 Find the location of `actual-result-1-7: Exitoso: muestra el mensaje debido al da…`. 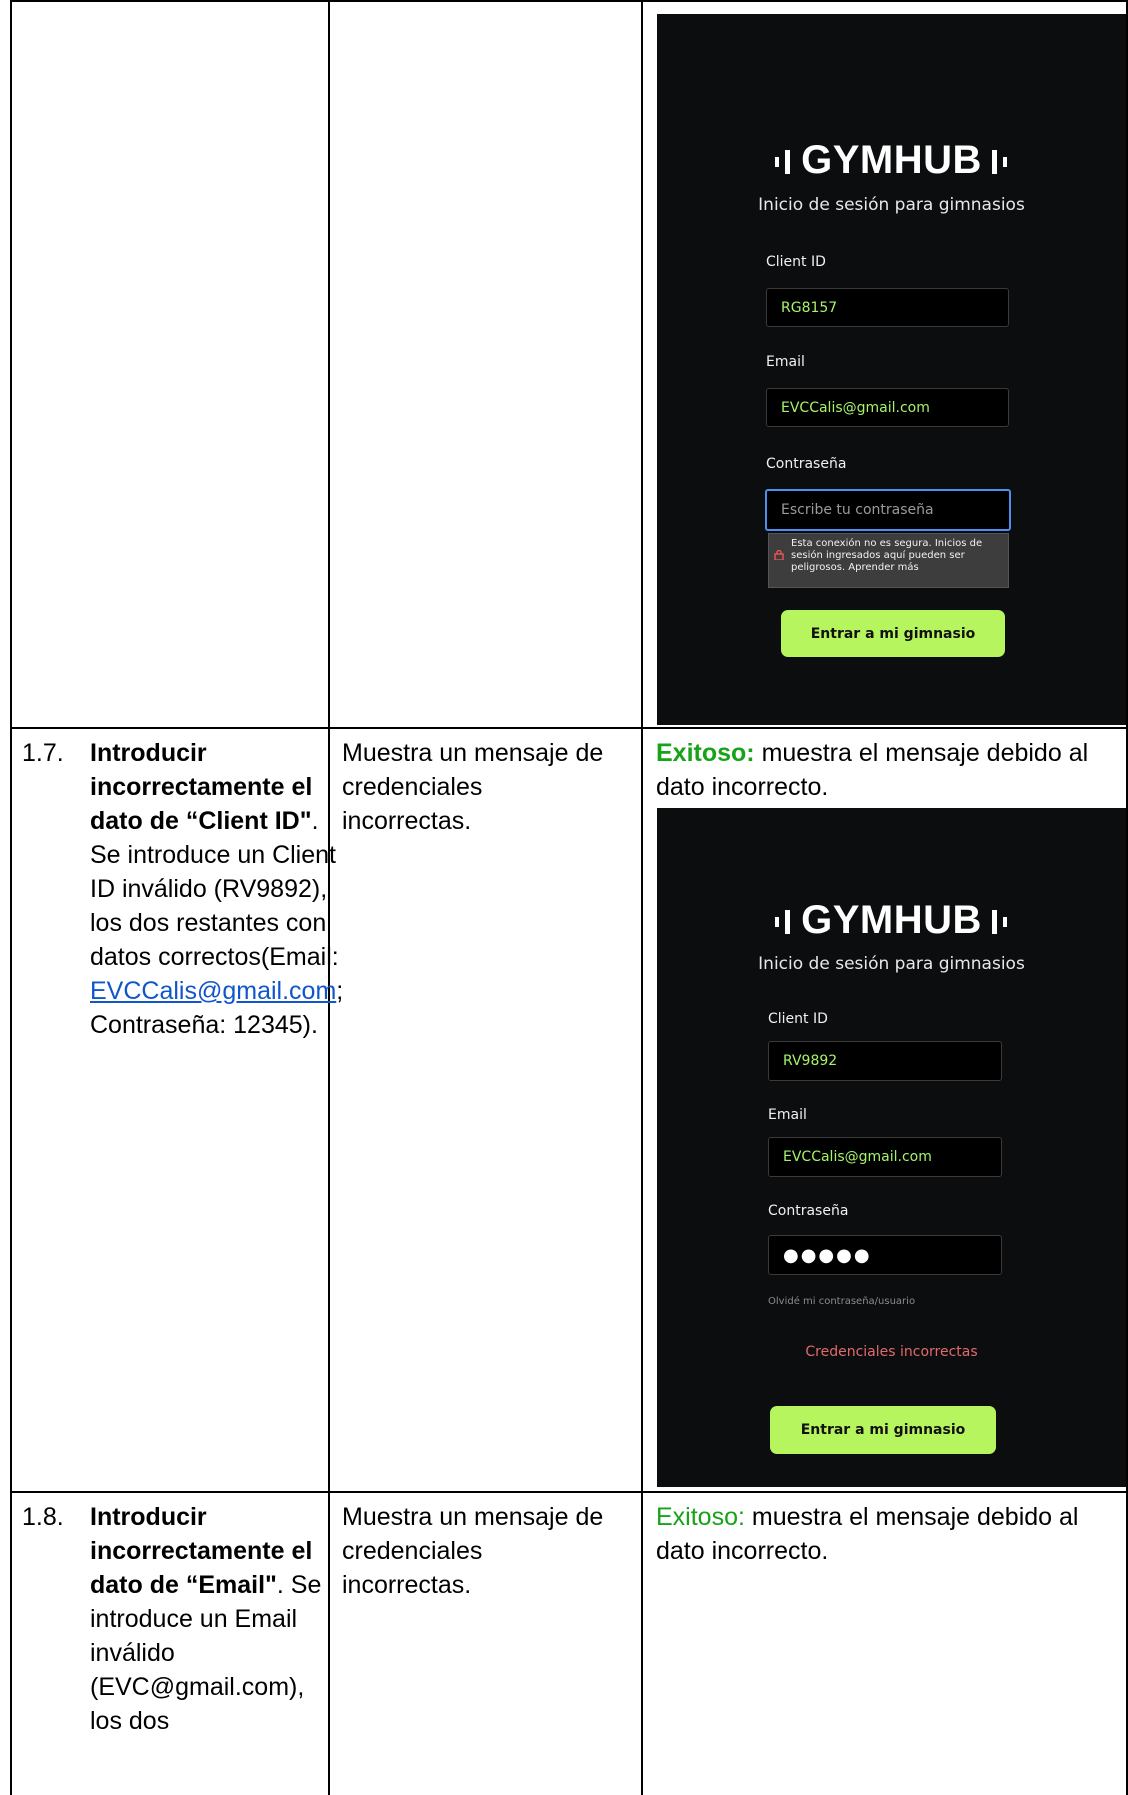

actual-result-1-7: Exitoso: muestra el mensaje debido al da… is located at coordinates (886, 770).